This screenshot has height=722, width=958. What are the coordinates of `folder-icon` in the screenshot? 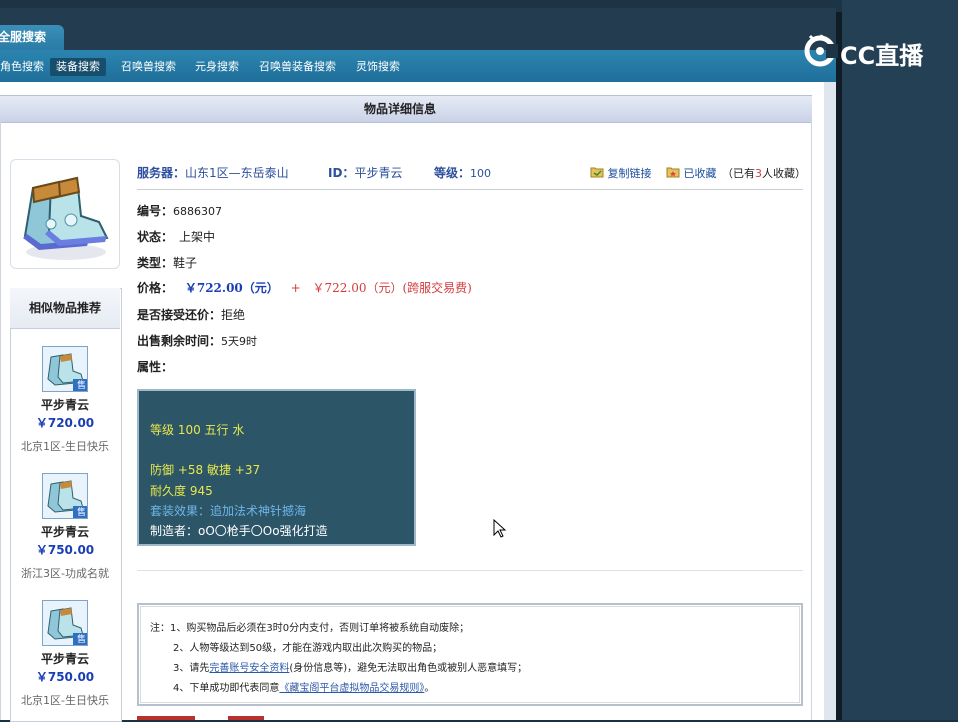 It's located at (597, 172).